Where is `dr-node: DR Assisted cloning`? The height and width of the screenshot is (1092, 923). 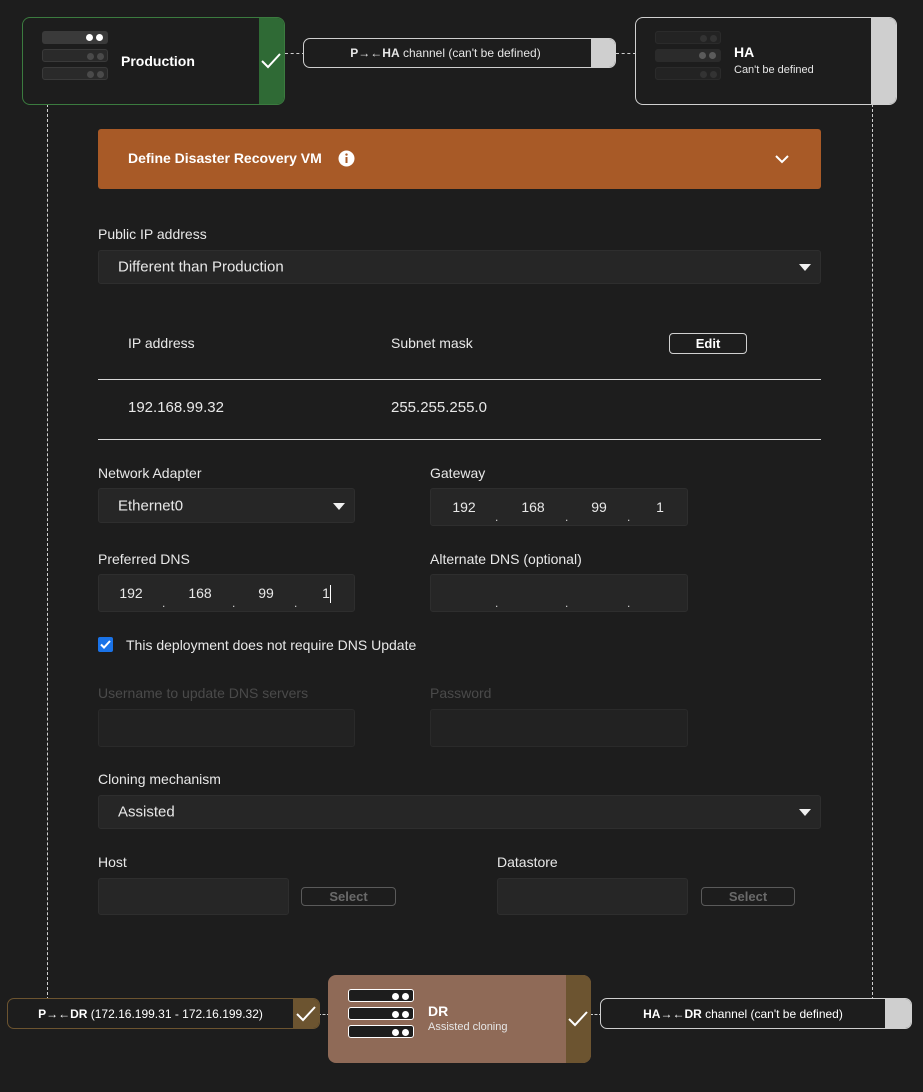 dr-node: DR Assisted cloning is located at coordinates (459, 1019).